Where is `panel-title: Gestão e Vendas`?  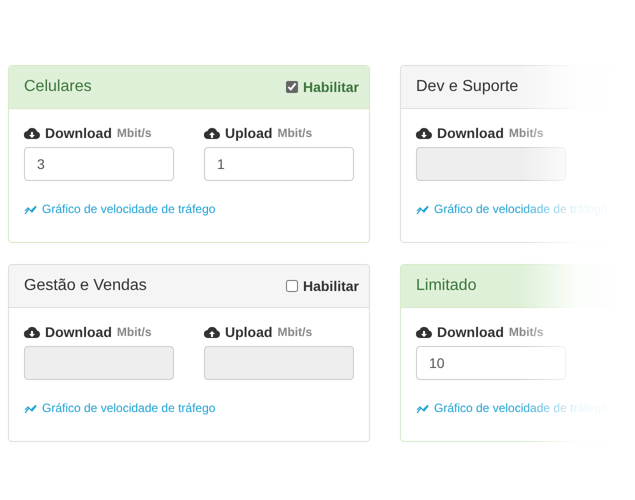 panel-title: Gestão e Vendas is located at coordinates (85, 286).